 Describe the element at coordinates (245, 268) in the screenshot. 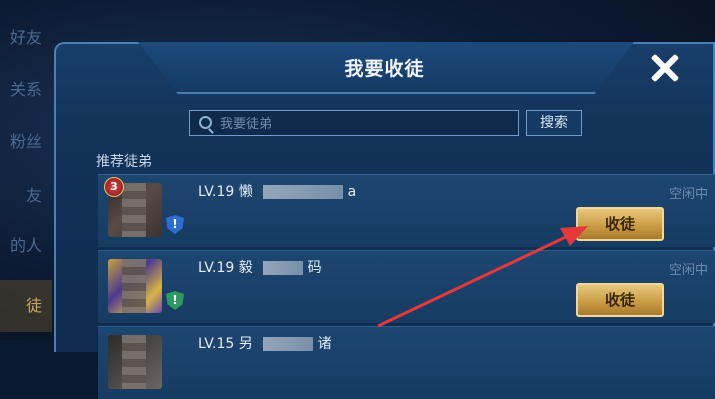

I see `player-name-first: 毅` at that location.